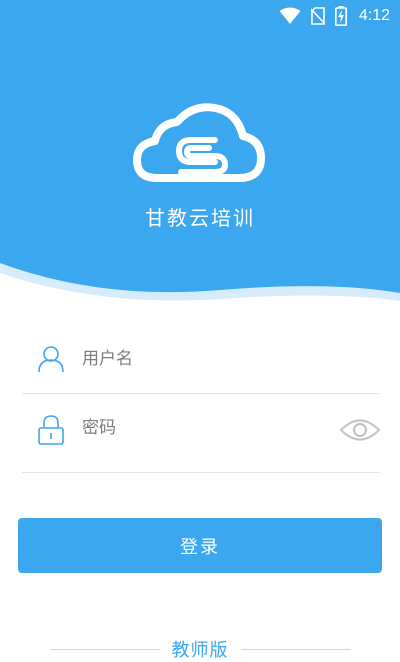  I want to click on password-field, so click(201, 433).